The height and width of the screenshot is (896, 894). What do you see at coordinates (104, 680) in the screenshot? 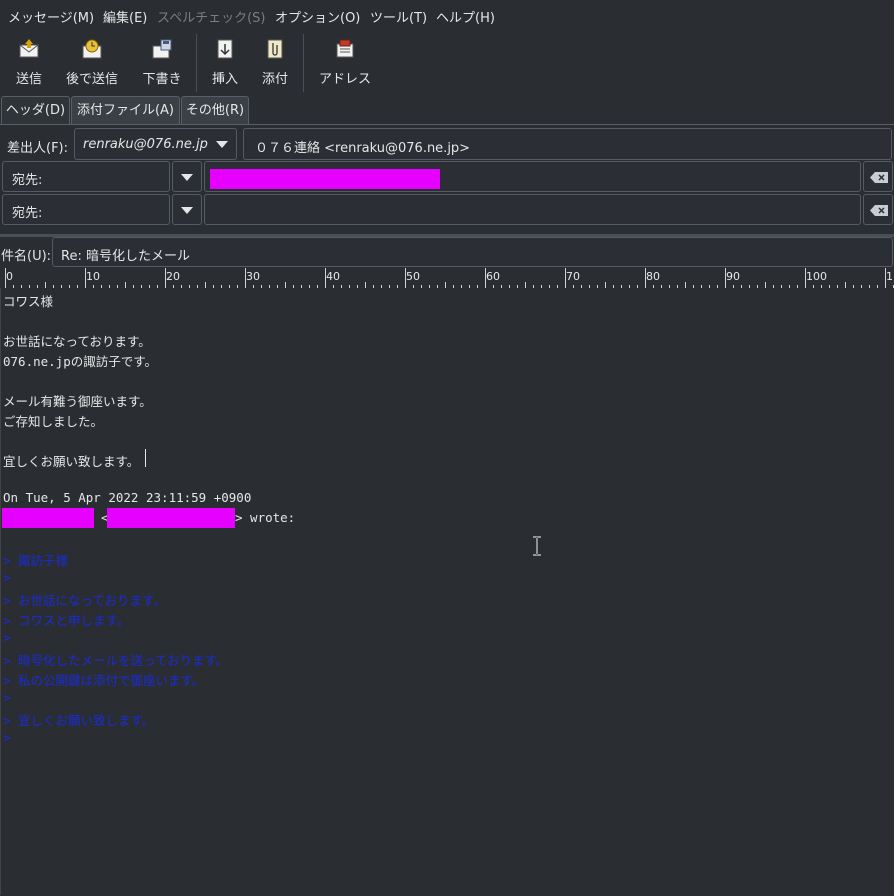
I see `quoted-line: > 私の公開鍵は添付で御座います。` at bounding box center [104, 680].